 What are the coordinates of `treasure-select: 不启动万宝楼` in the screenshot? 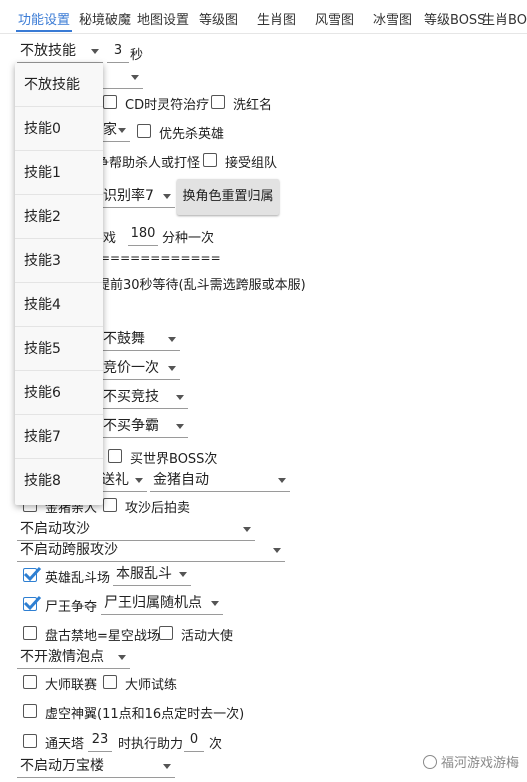 It's located at (96, 767).